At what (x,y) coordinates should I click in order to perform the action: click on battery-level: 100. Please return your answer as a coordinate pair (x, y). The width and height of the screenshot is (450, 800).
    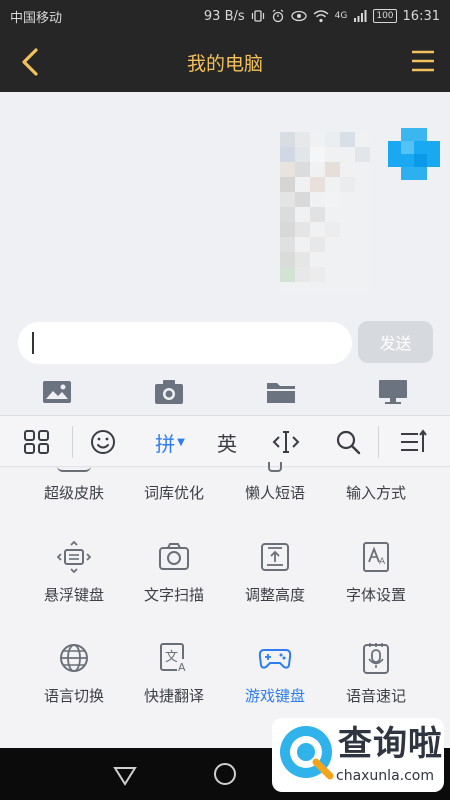
    Looking at the image, I should click on (385, 16).